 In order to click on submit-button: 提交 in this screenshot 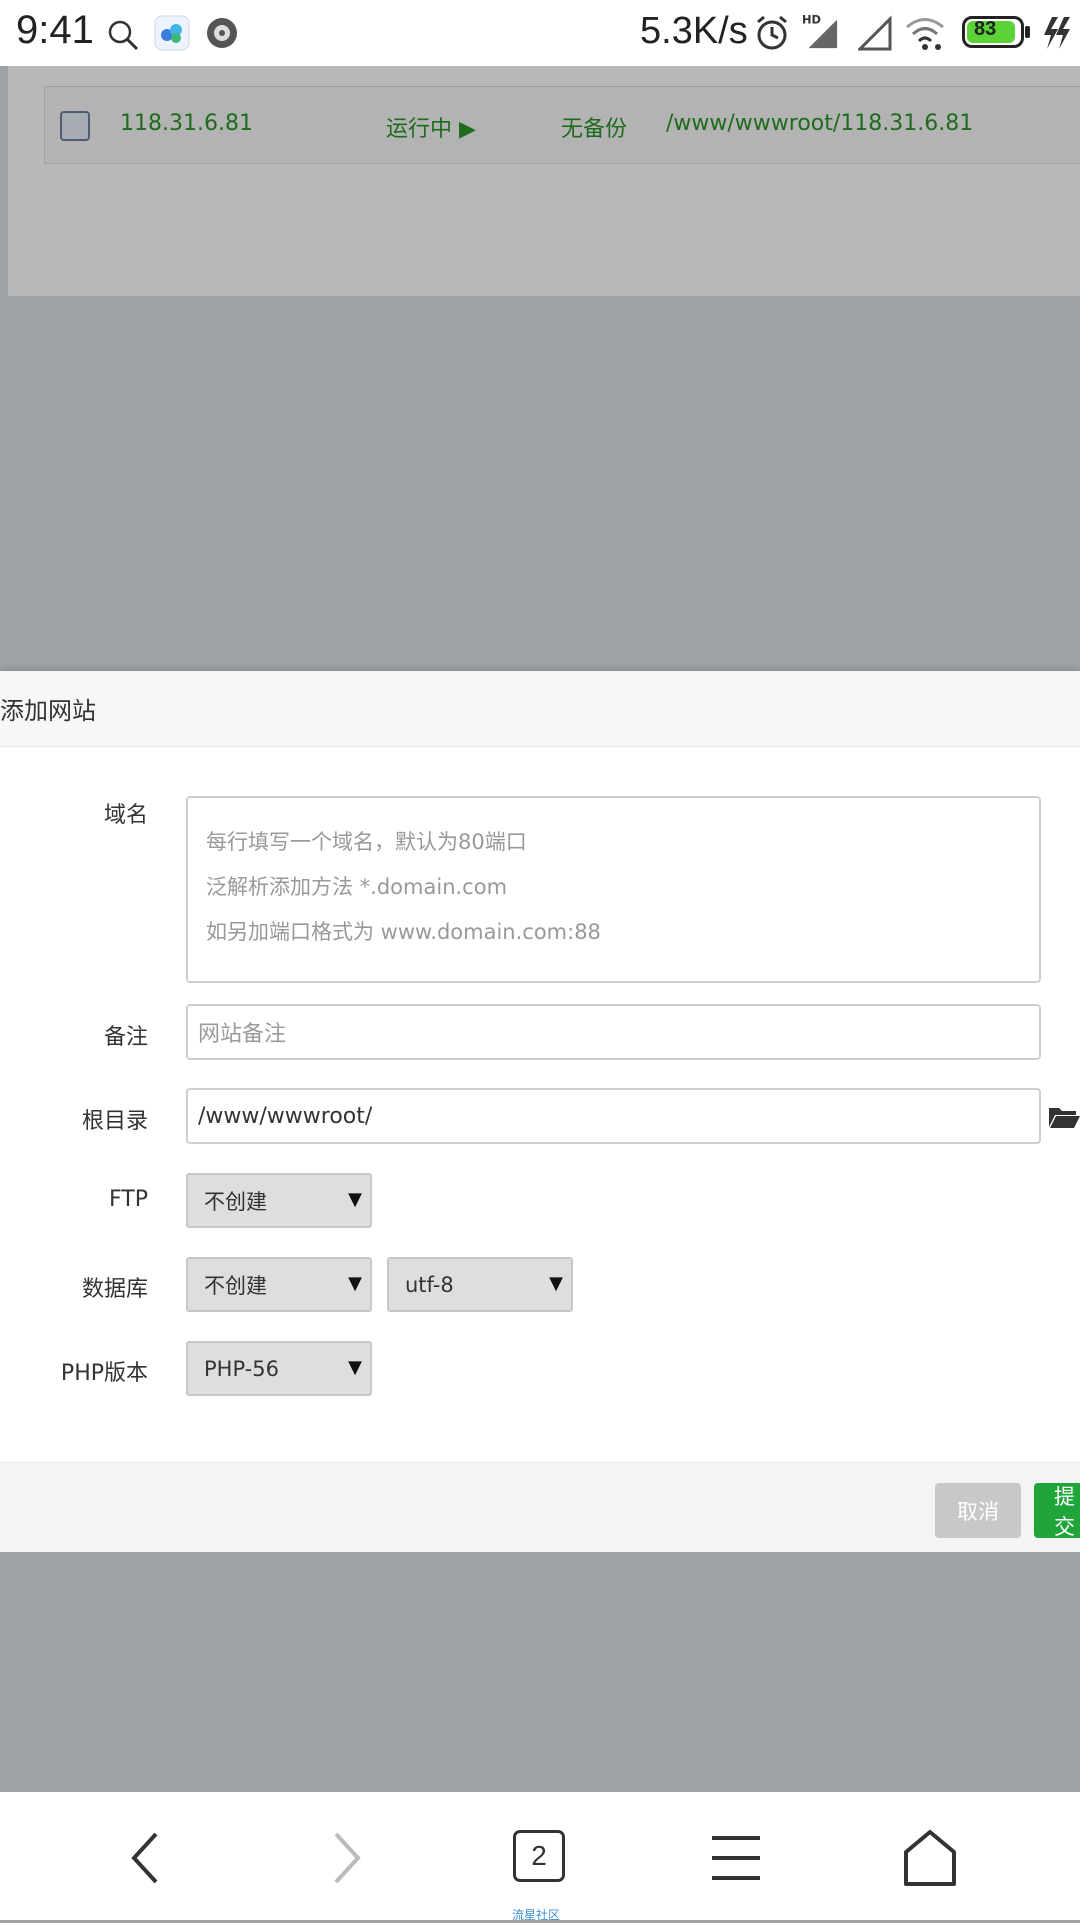, I will do `click(1057, 1510)`.